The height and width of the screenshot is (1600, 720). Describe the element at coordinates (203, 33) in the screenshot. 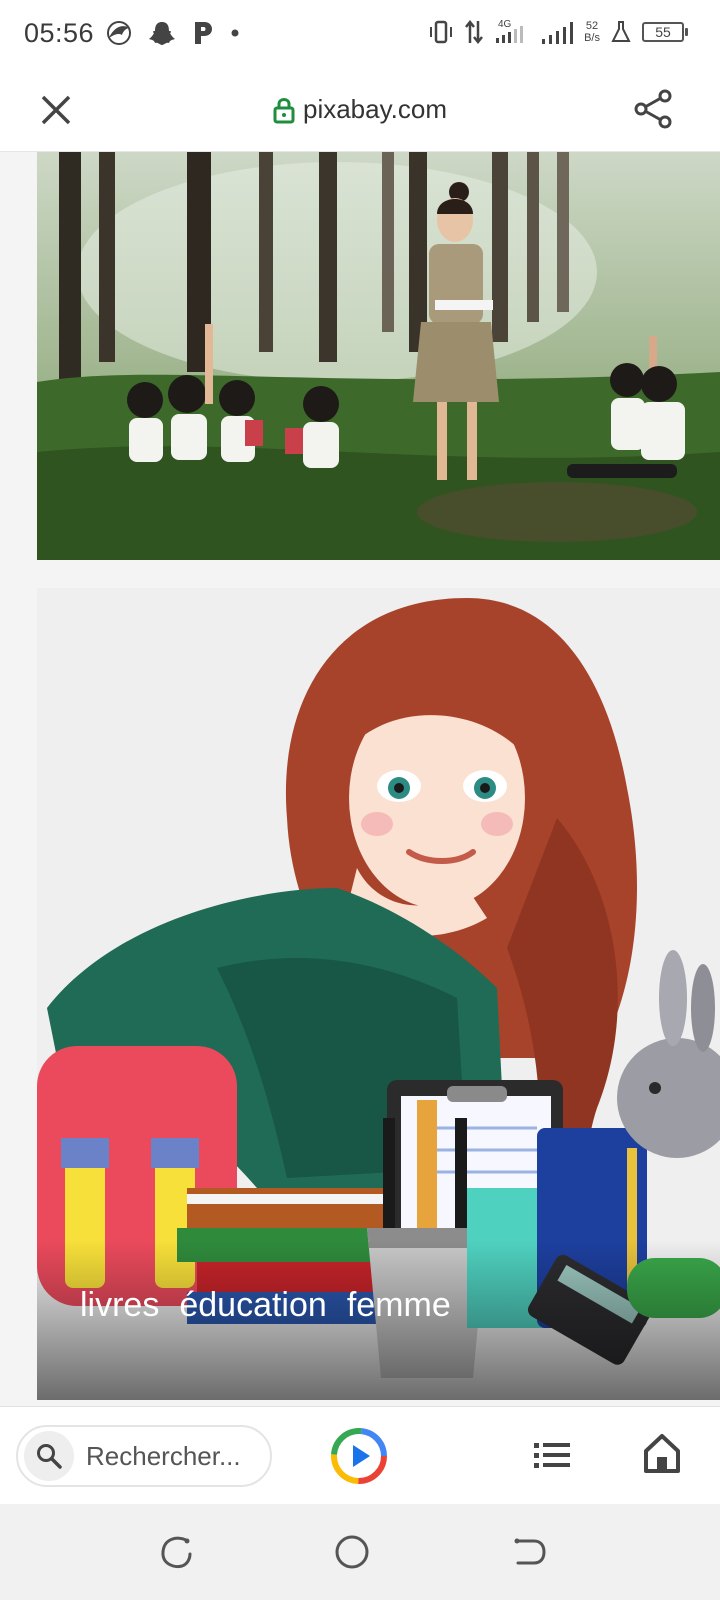

I see `p-app-icon` at that location.